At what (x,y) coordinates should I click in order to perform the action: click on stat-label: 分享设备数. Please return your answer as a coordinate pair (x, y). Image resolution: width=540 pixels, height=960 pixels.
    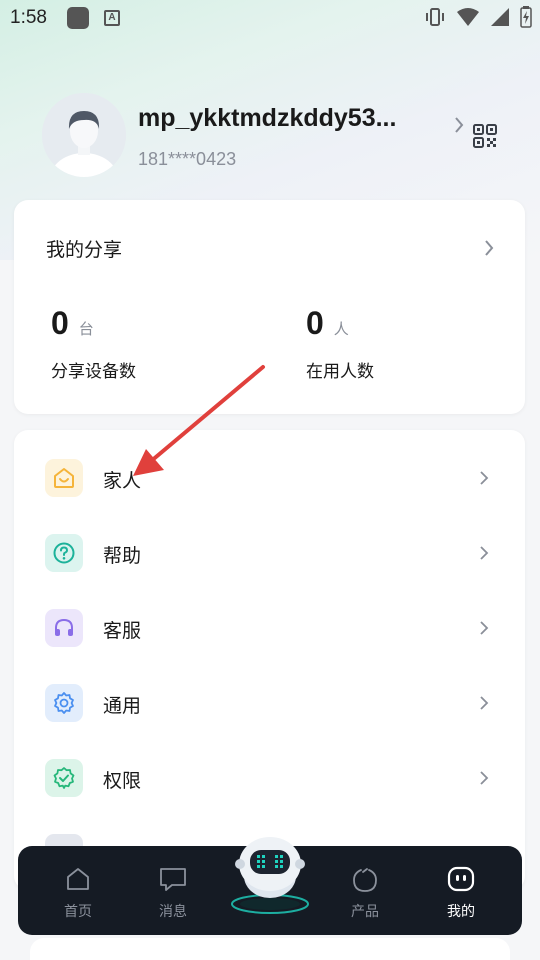
    Looking at the image, I should click on (93, 372).